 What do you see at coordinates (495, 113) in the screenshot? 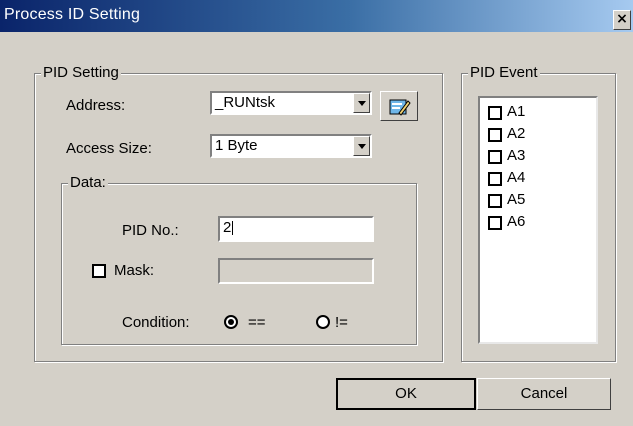
I see `event-checkbox-a1` at bounding box center [495, 113].